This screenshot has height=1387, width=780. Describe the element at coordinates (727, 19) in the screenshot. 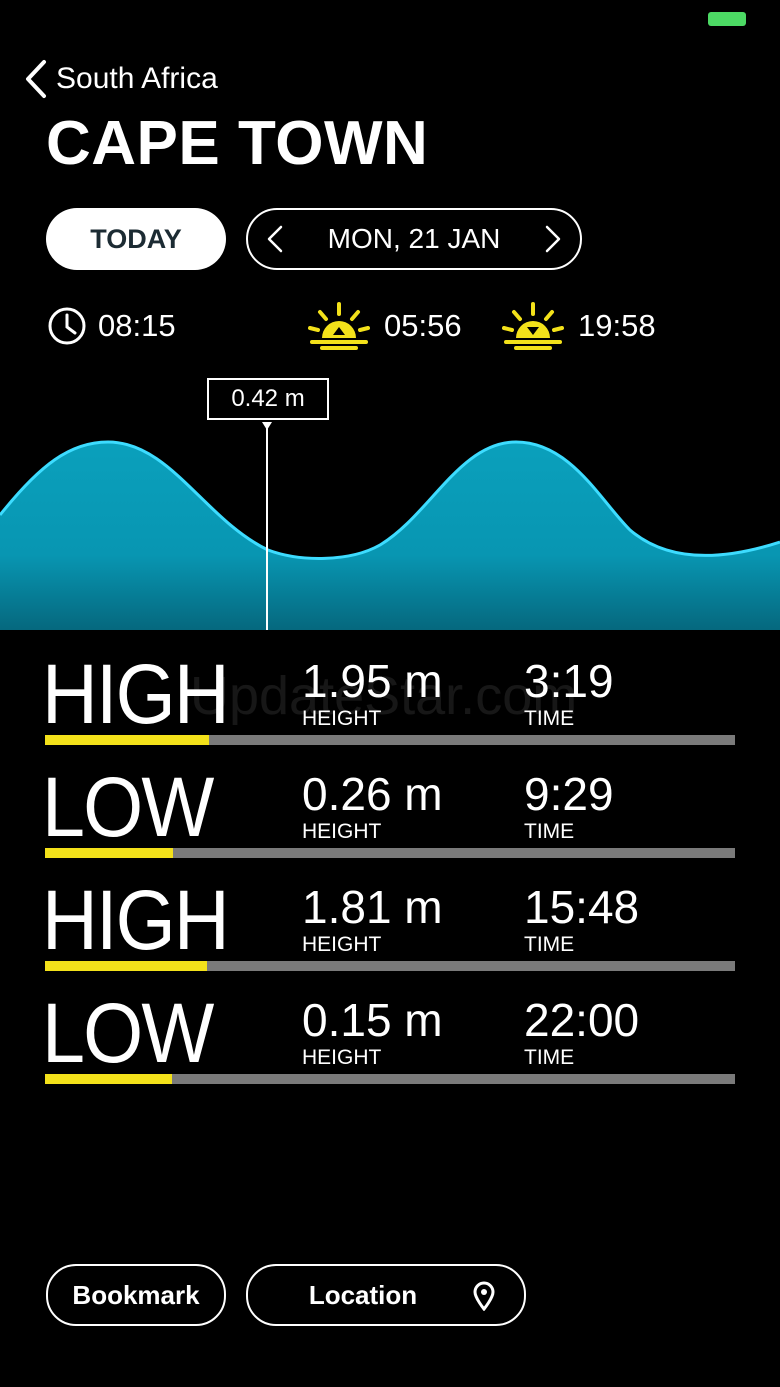

I see `battery-icon` at that location.